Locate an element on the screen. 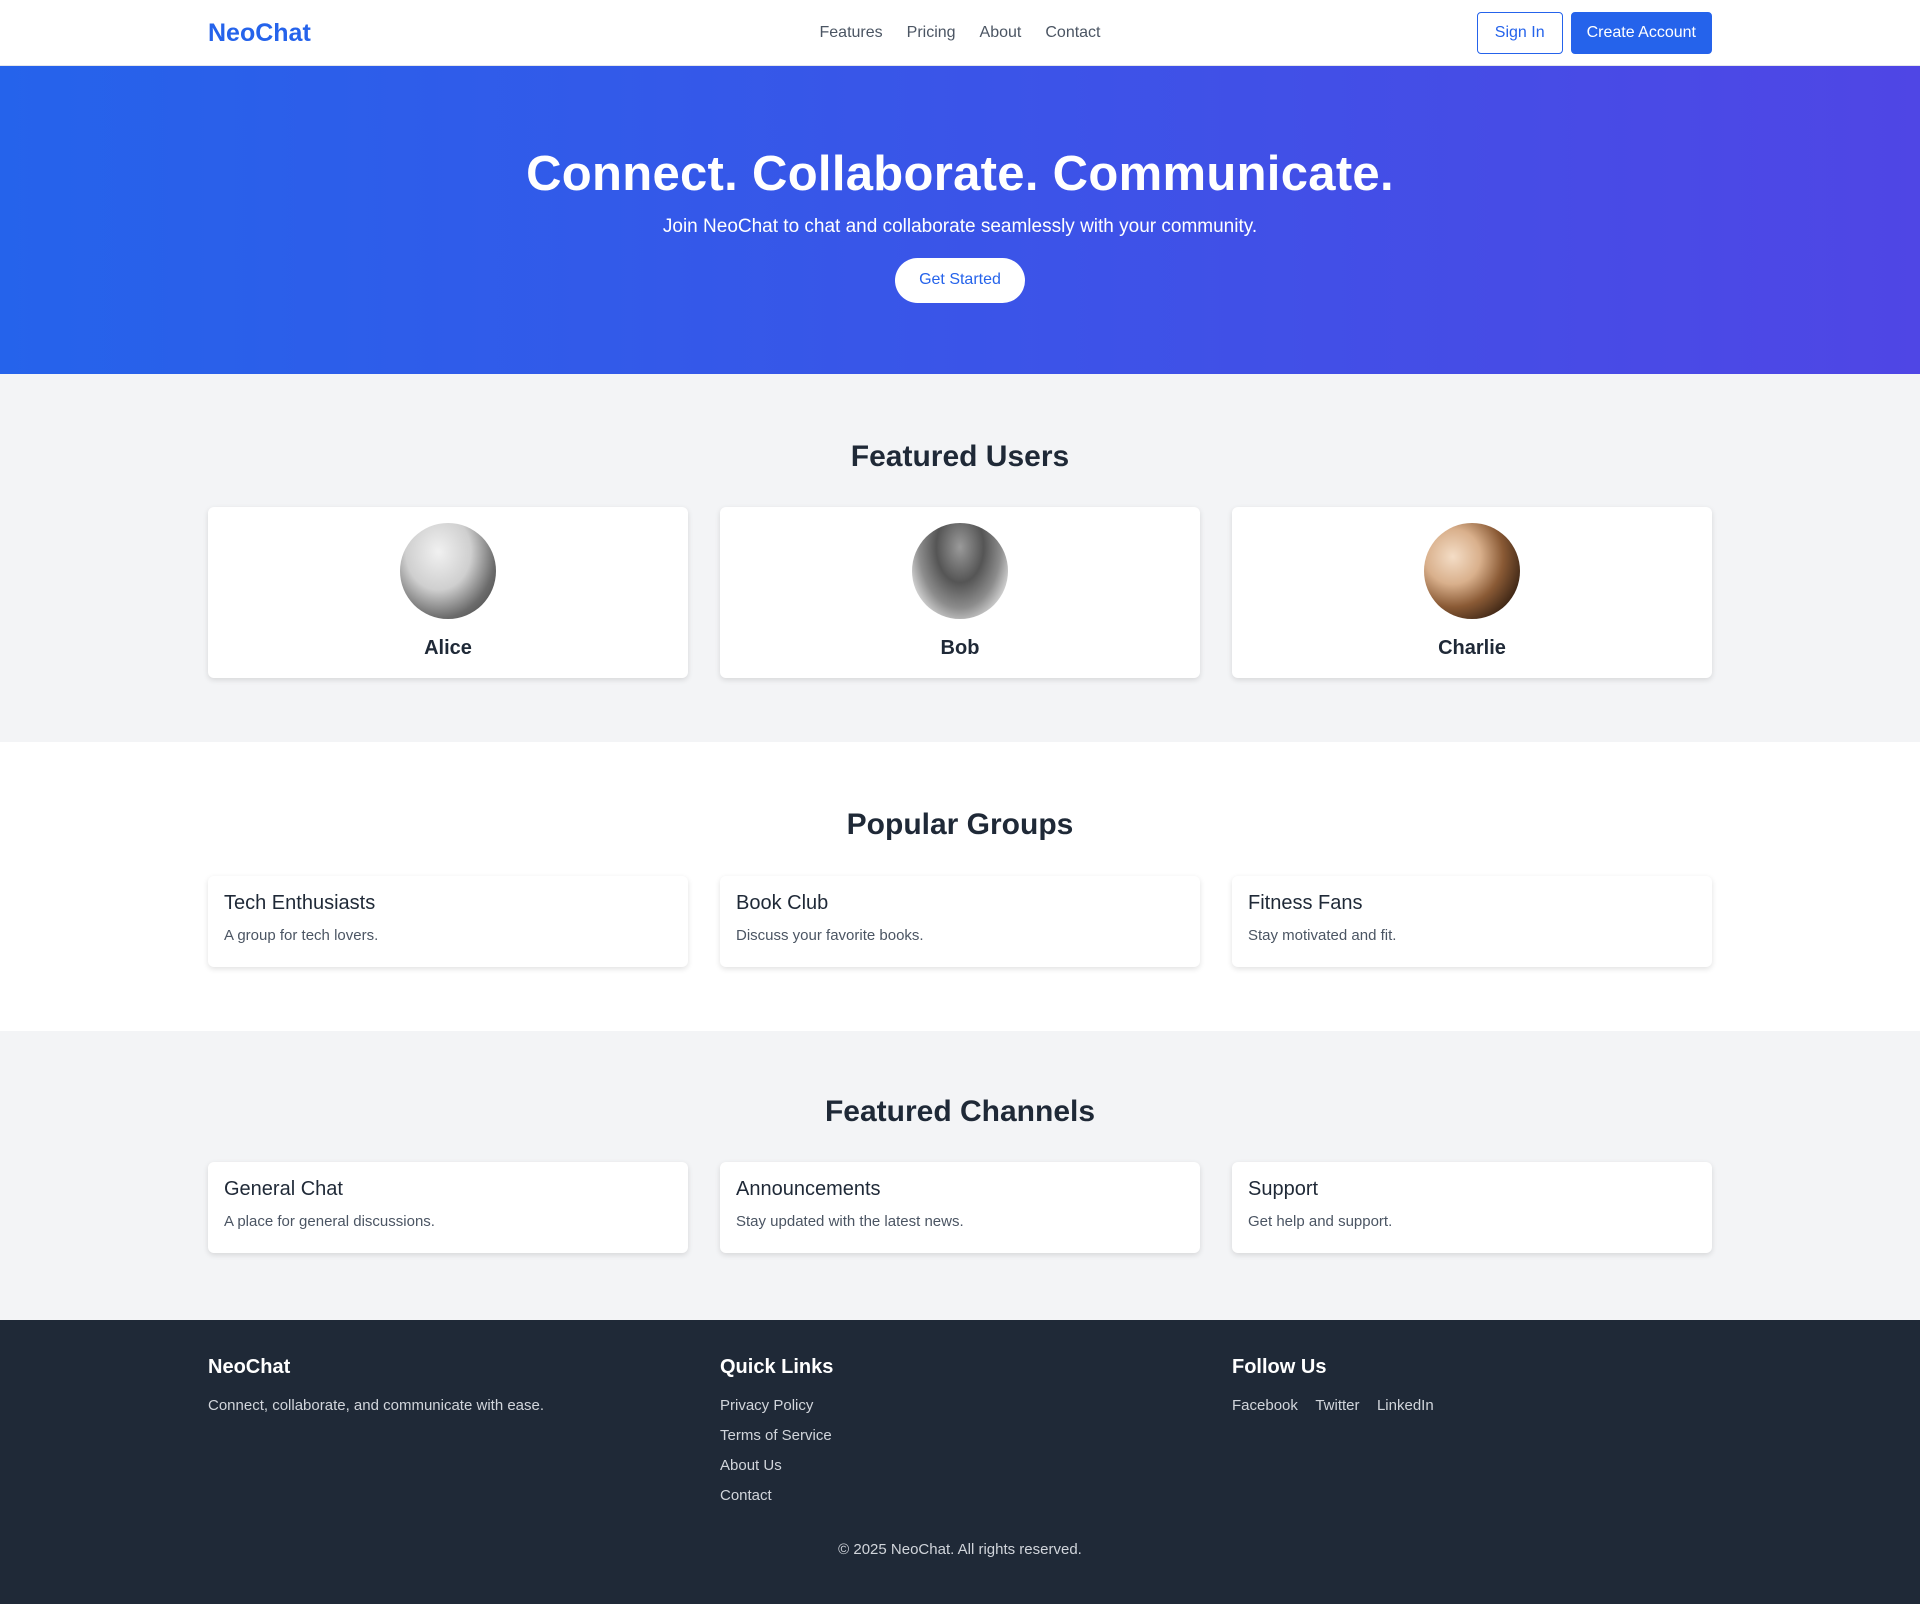 This screenshot has height=1604, width=1920. user-card-bob: Bob is located at coordinates (960, 592).